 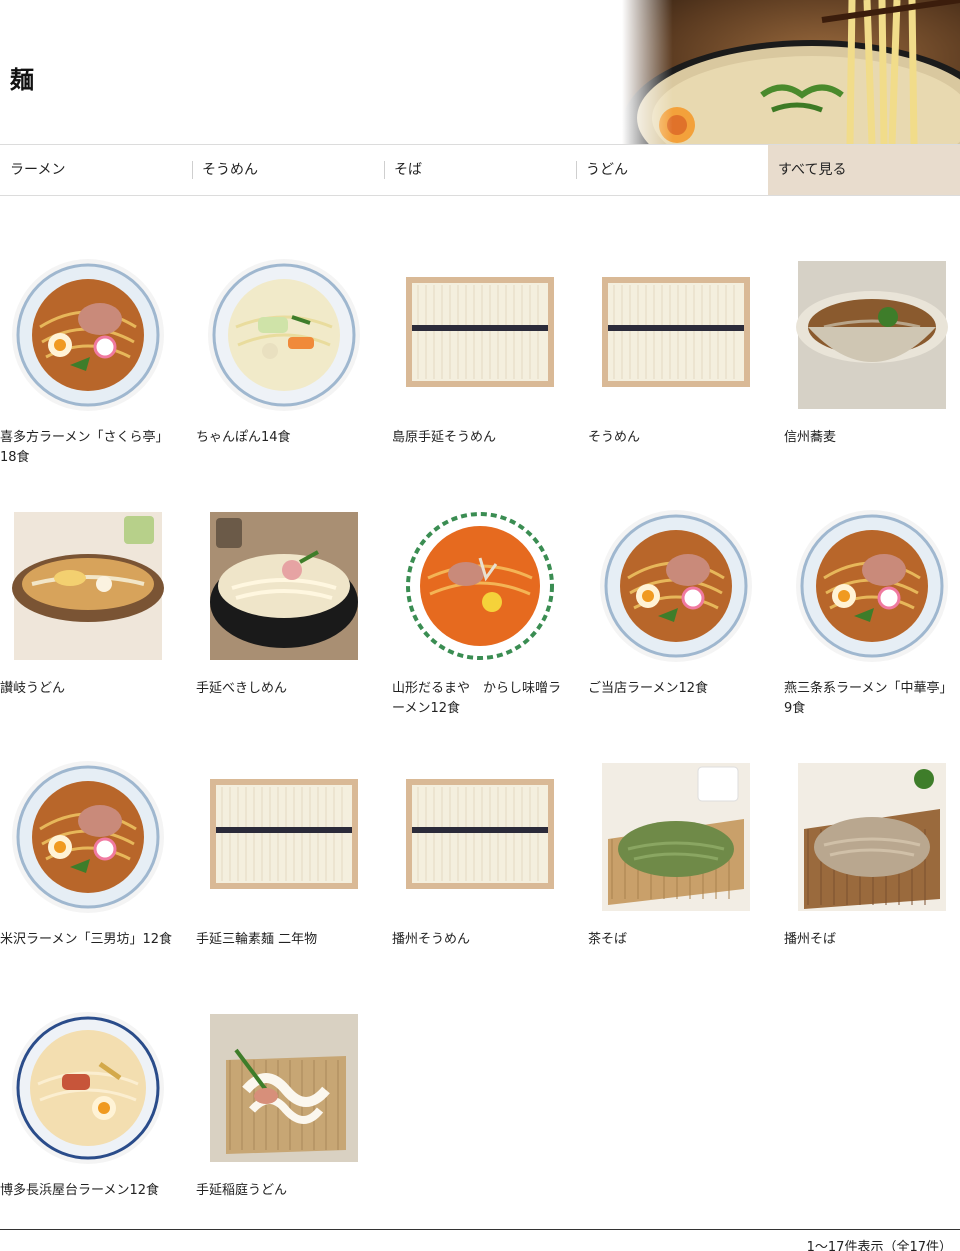 I want to click on product-card: ご当店ラーメン12食, so click(x=676, y=598).